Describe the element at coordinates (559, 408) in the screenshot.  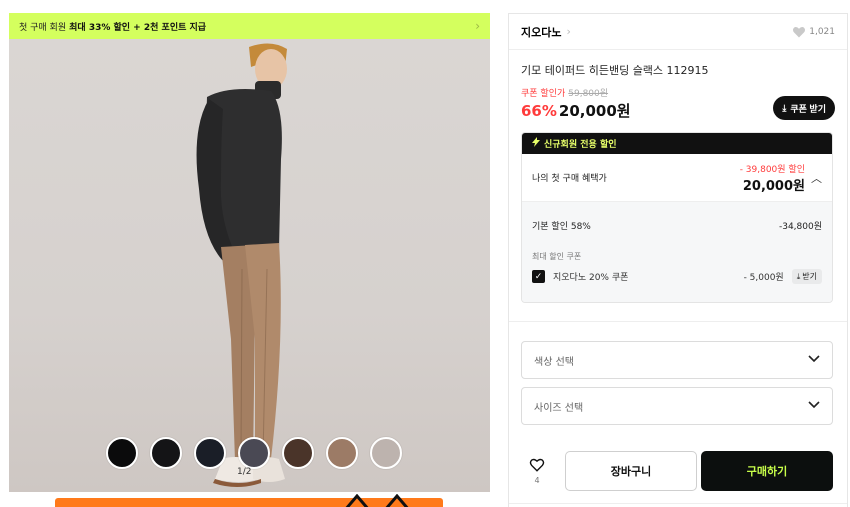
I see `size-select-placeholder: 사이즈 선택` at that location.